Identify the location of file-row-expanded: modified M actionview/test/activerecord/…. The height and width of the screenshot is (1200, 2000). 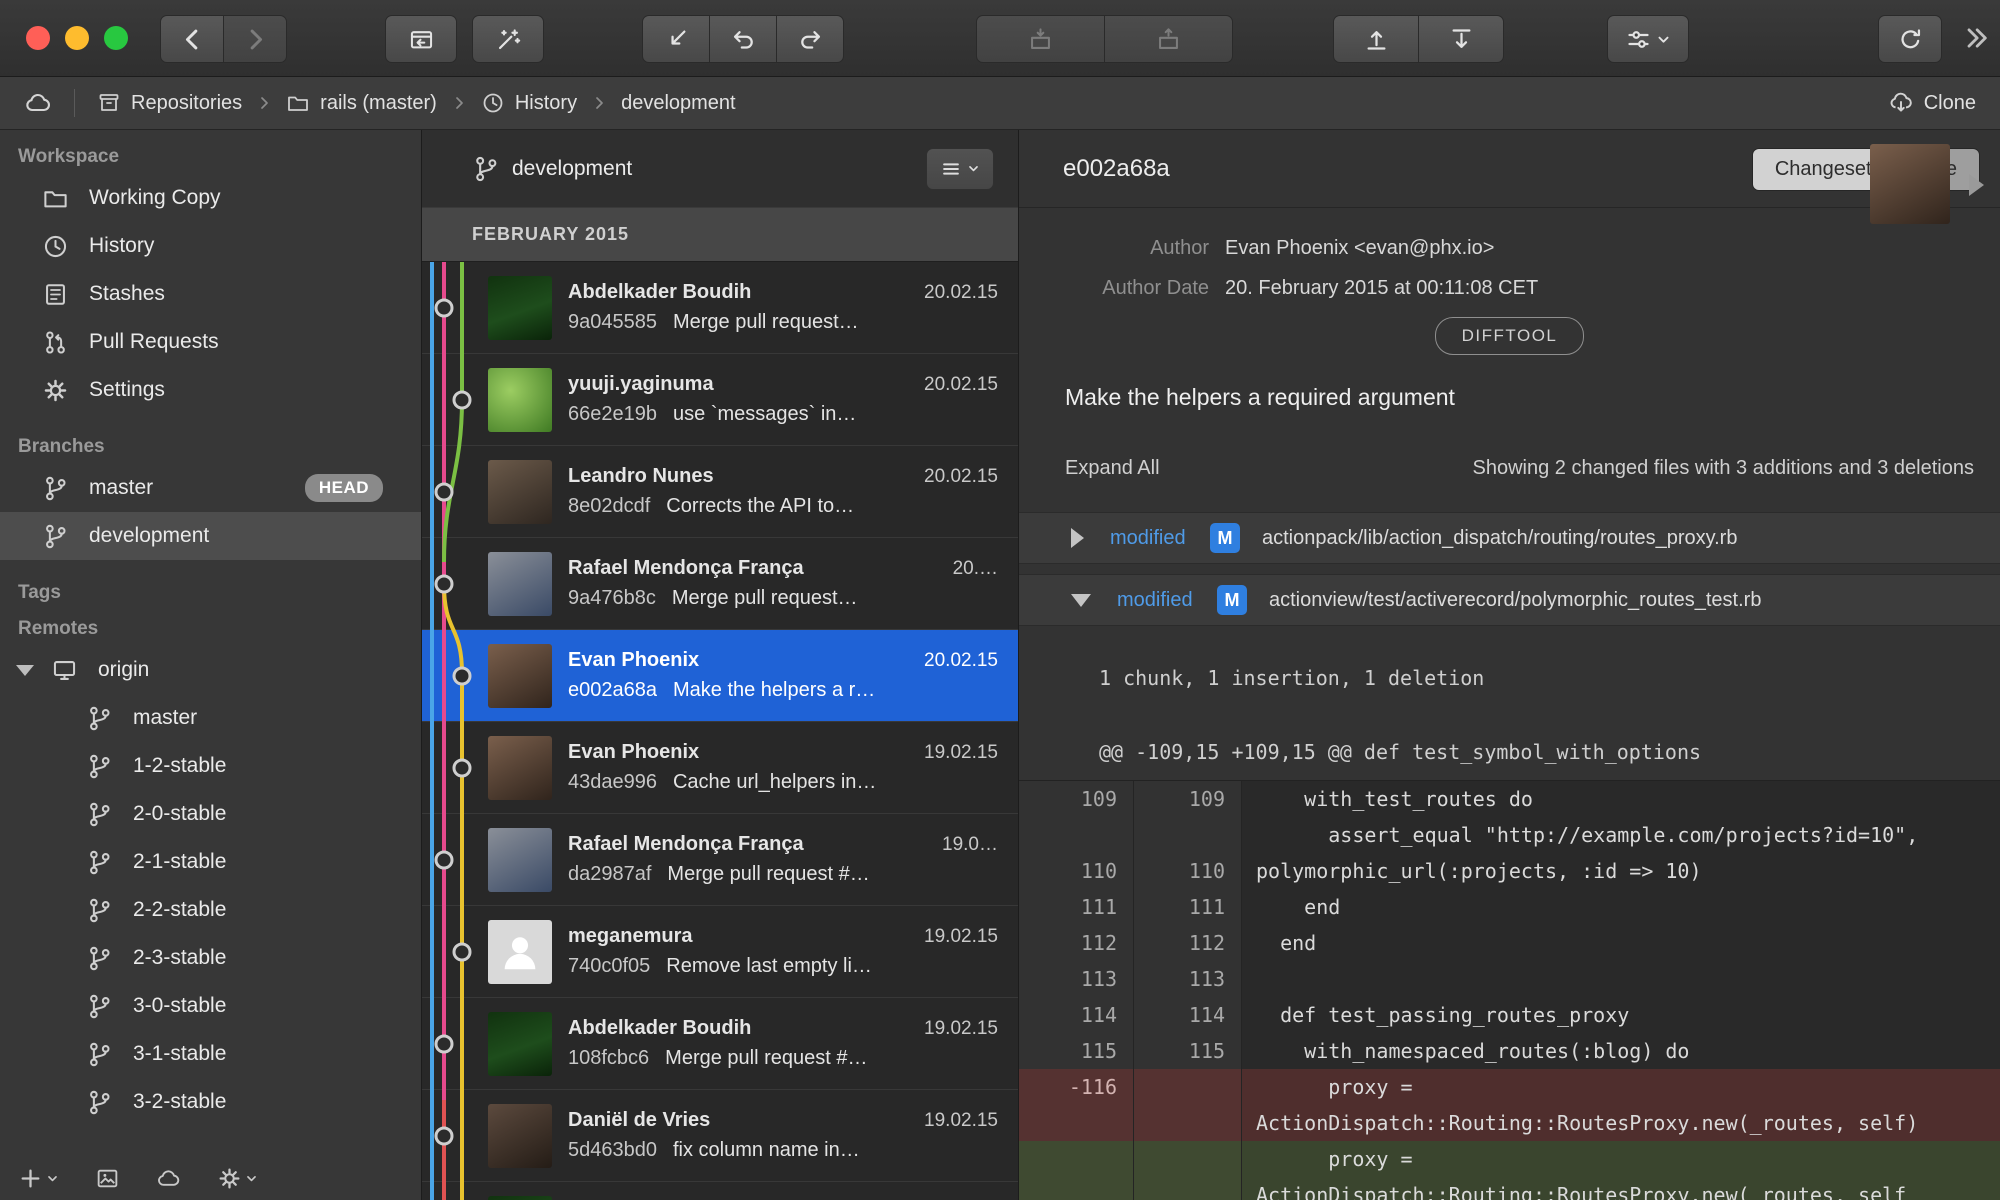
(1509, 600).